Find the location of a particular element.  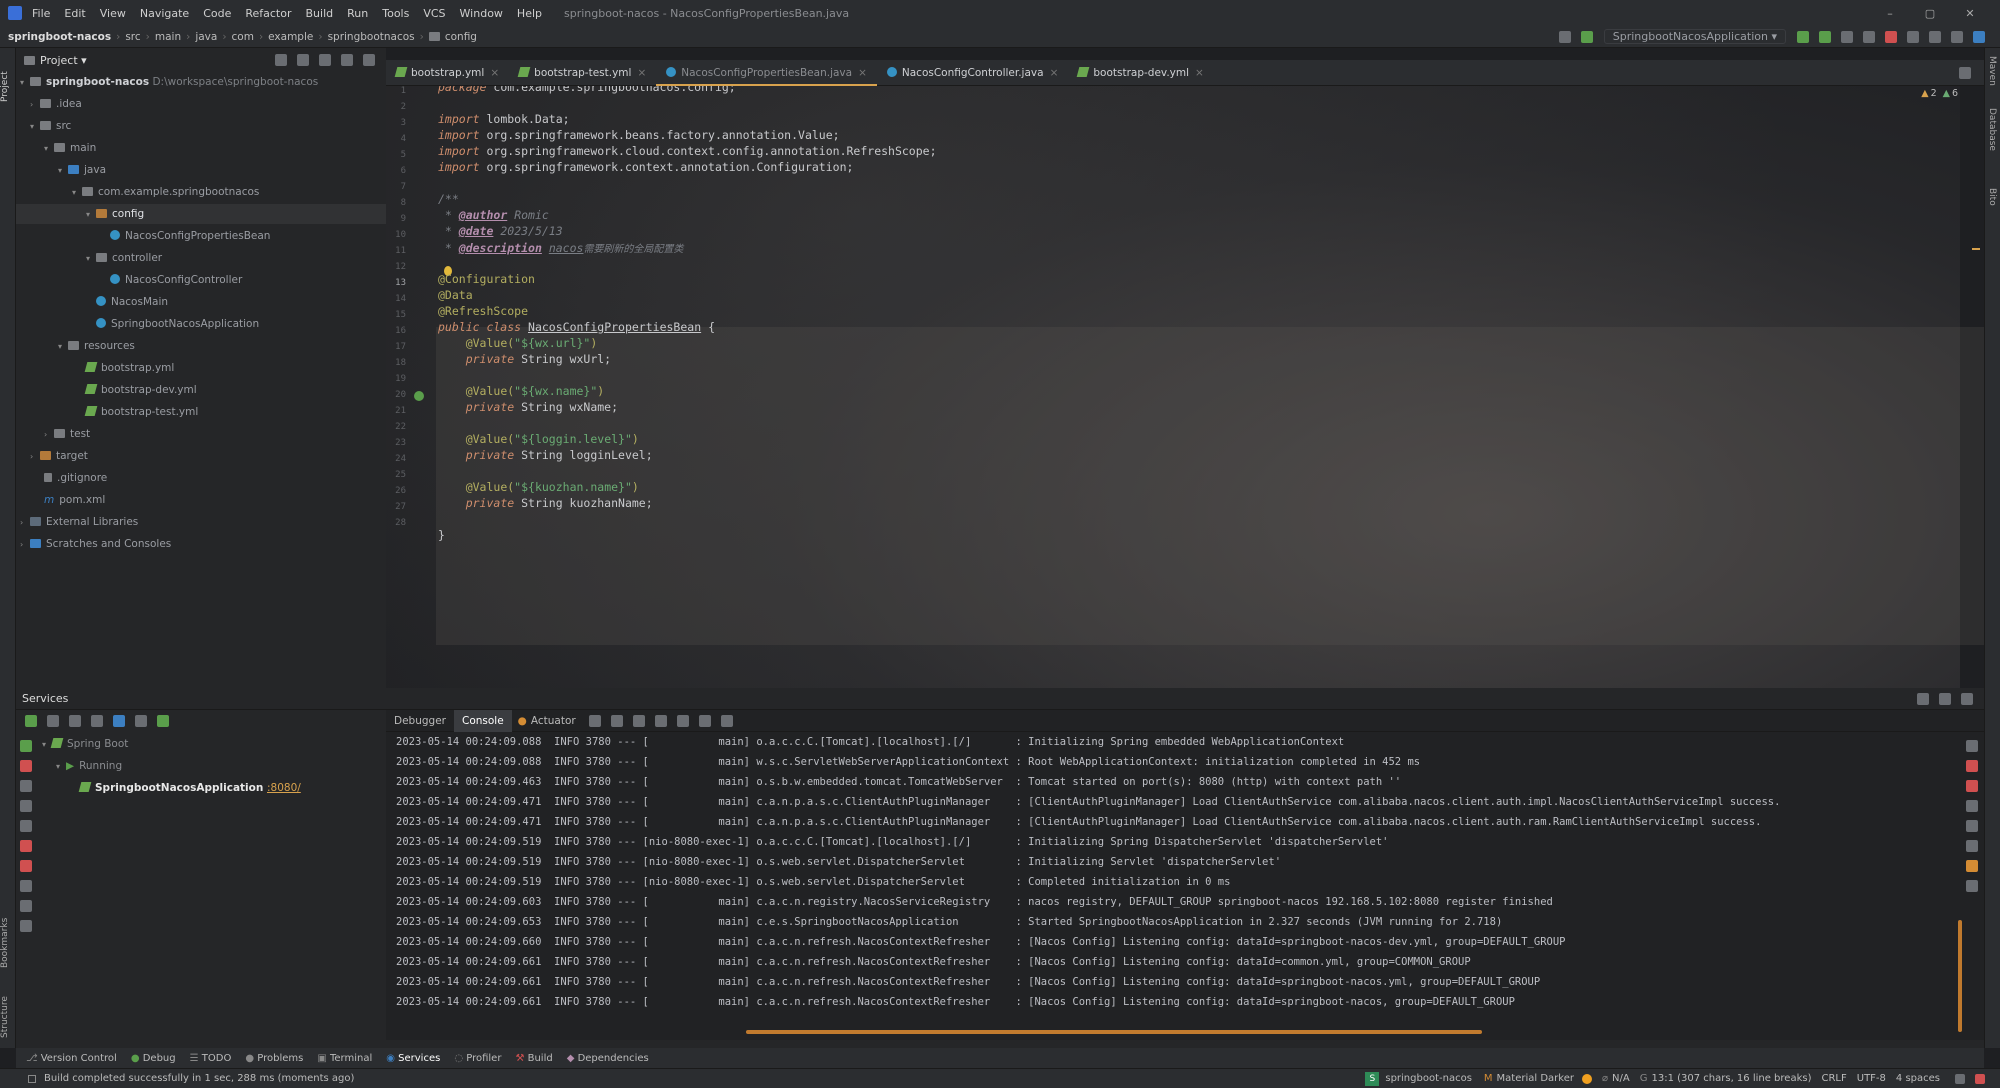

services-gear-icon is located at coordinates (1945, 698).